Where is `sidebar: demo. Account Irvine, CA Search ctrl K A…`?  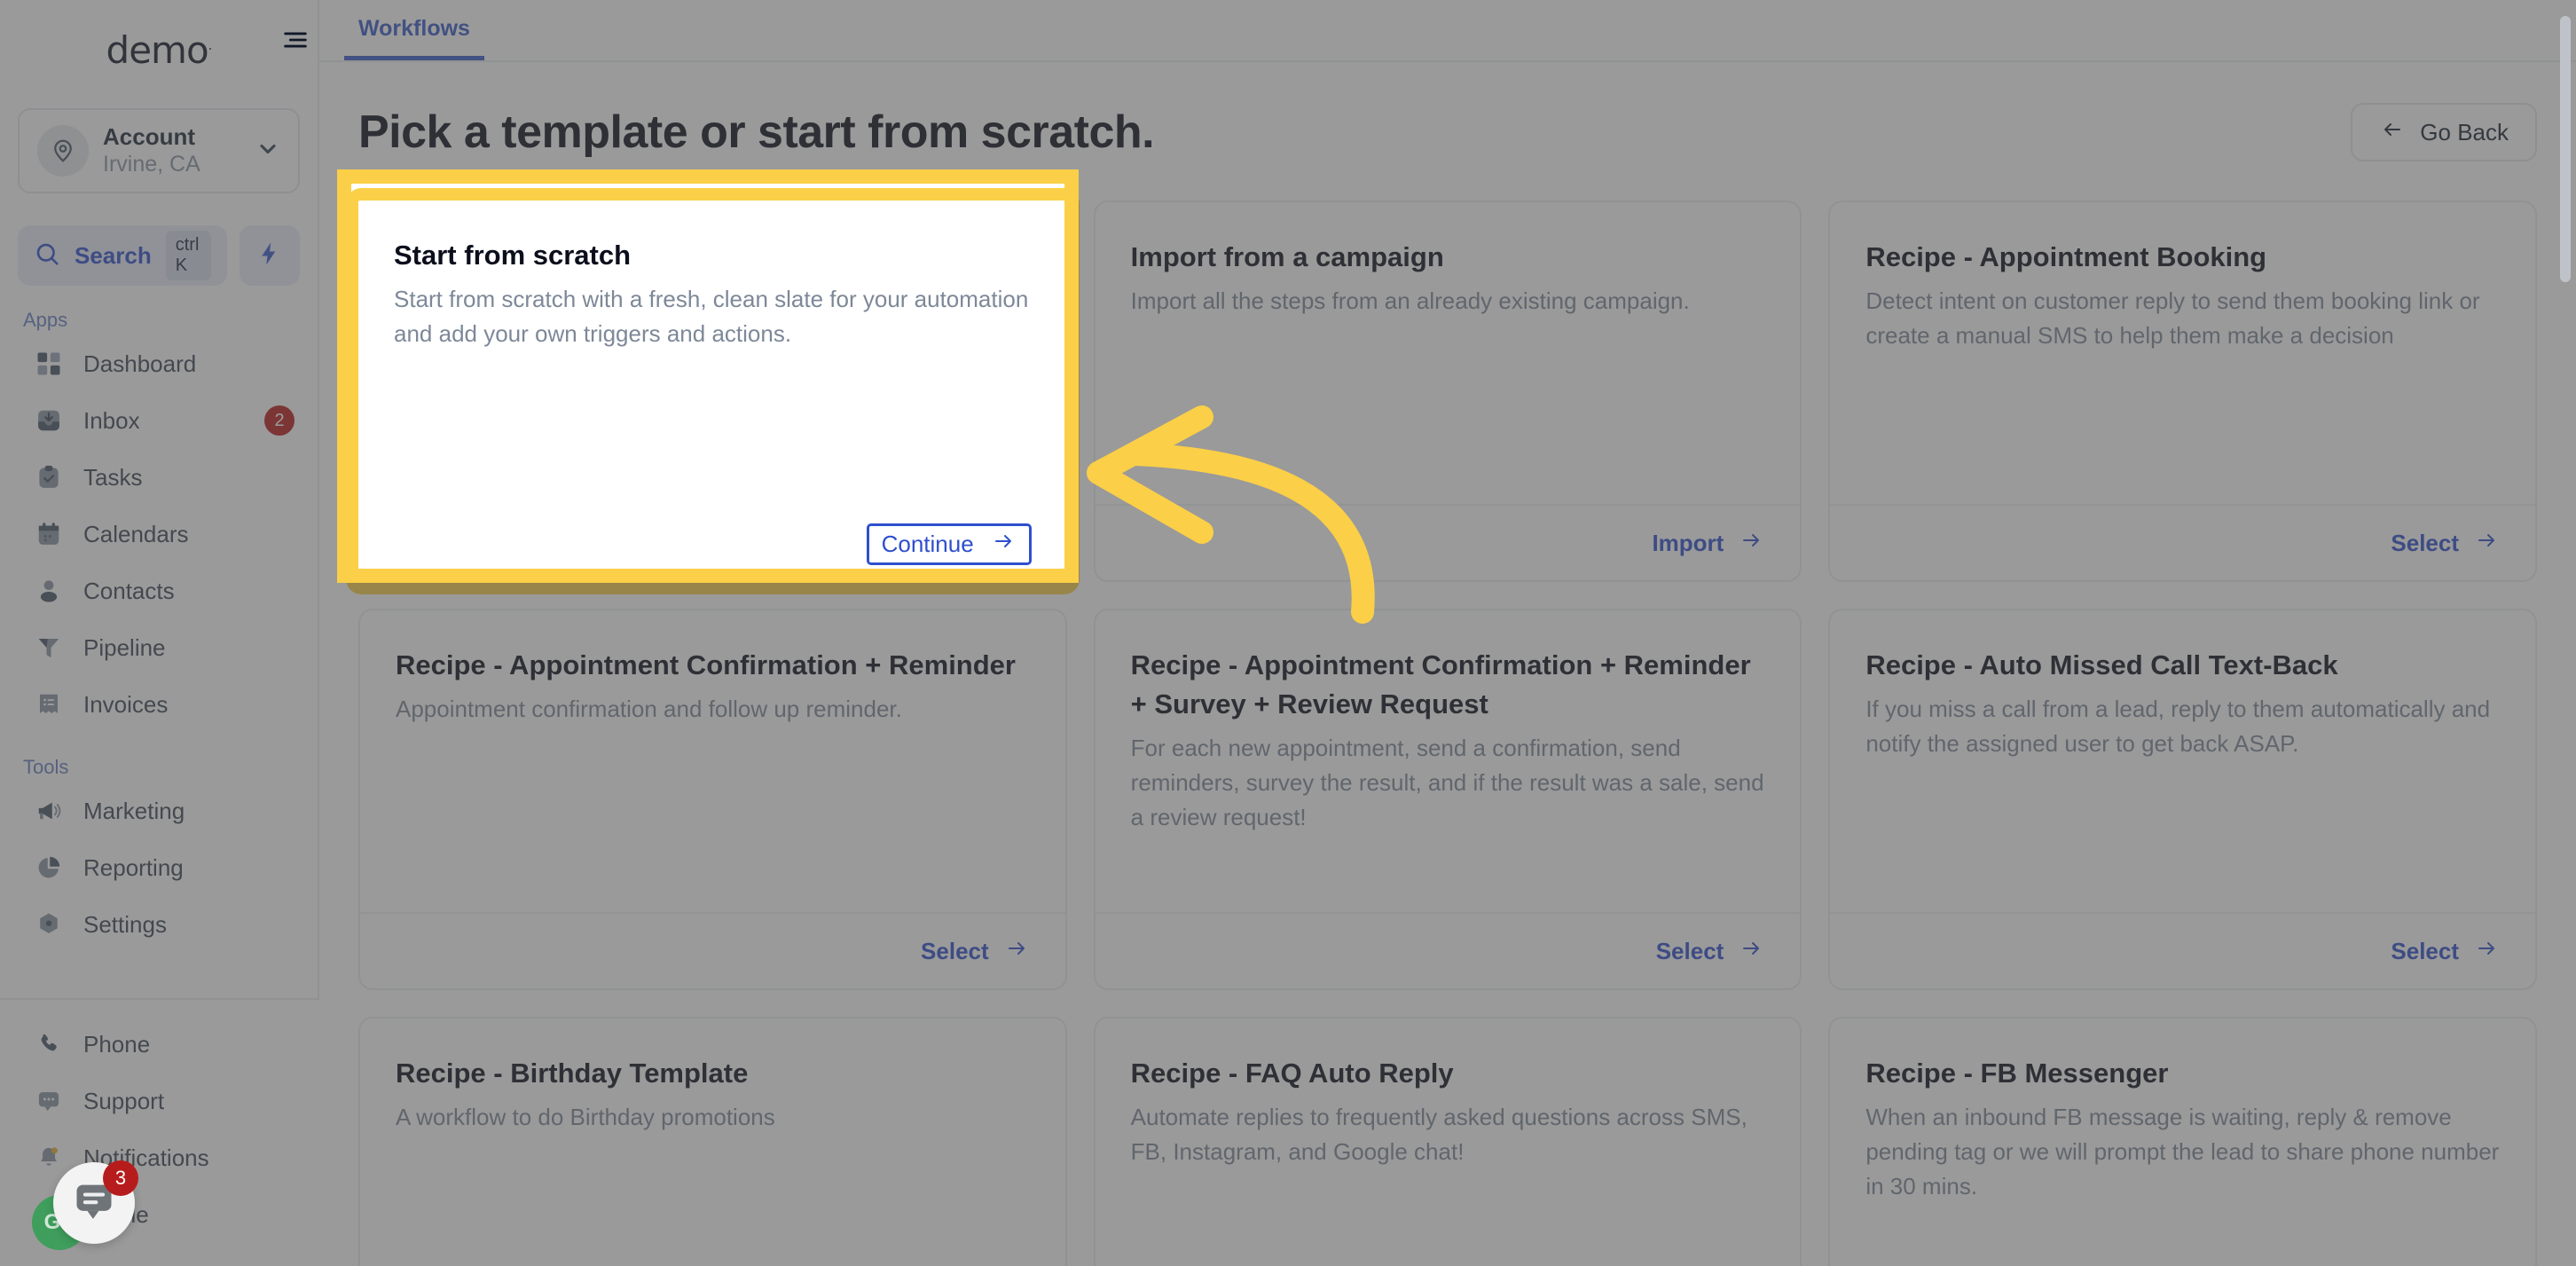
sidebar: demo. Account Irvine, CA Search ctrl K A… is located at coordinates (159, 633).